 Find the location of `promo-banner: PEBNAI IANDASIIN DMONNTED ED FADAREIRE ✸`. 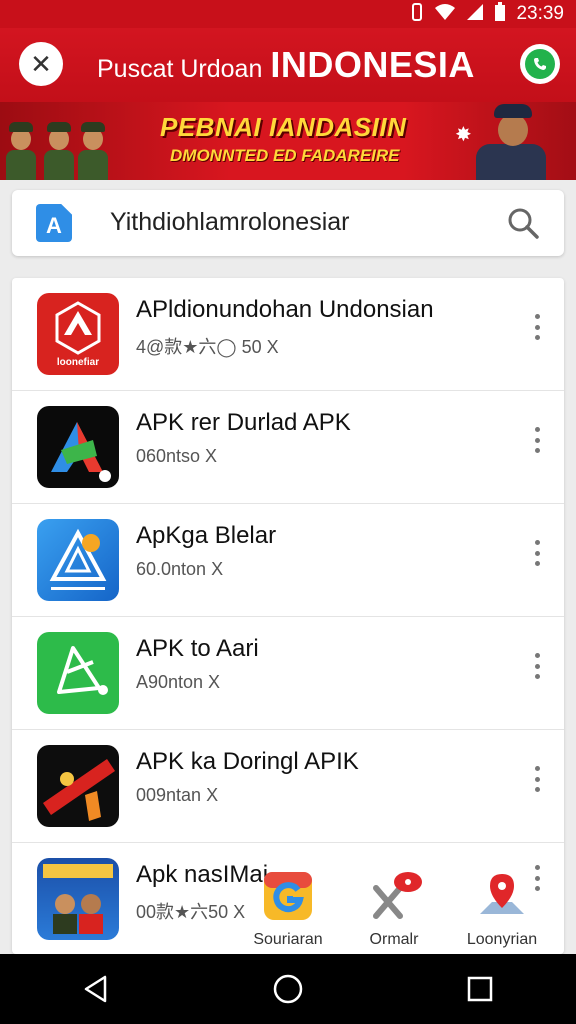

promo-banner: PEBNAI IANDASIIN DMONNTED ED FADAREIRE ✸ is located at coordinates (288, 141).